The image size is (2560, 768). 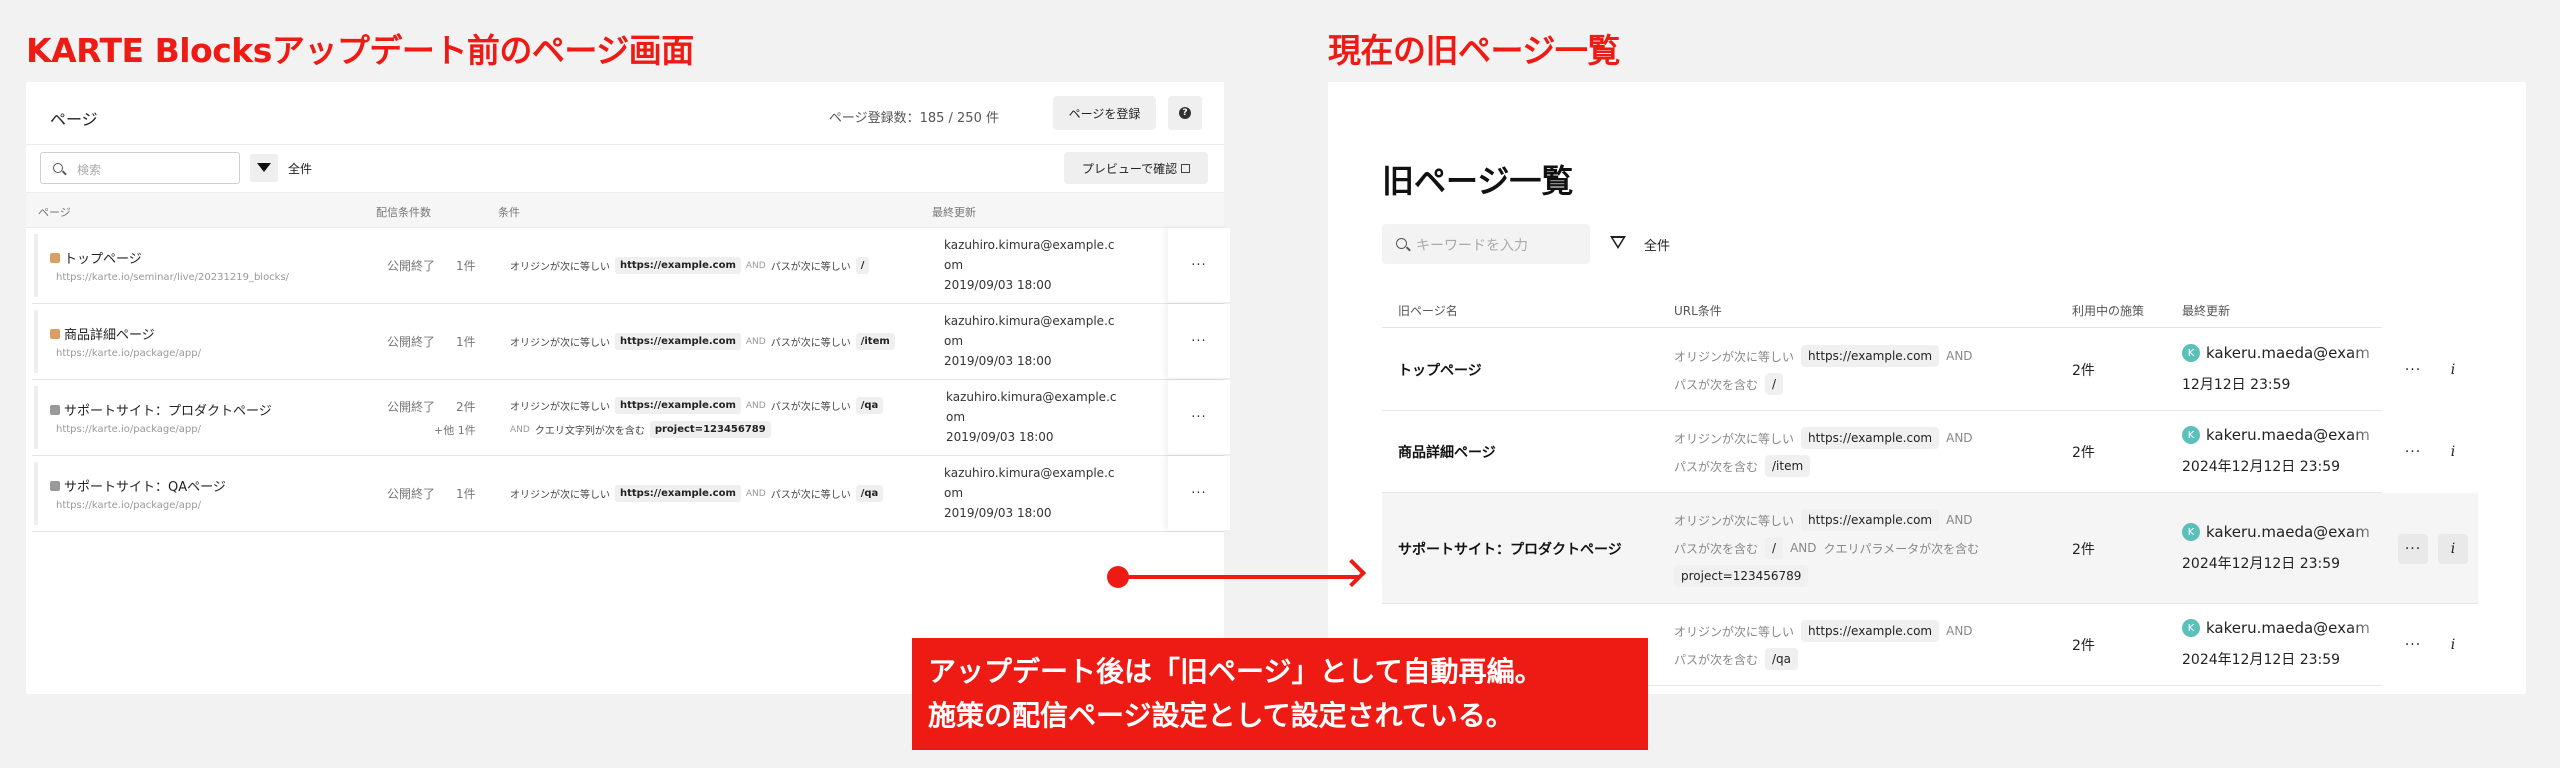 I want to click on help-button: ?, so click(x=1185, y=113).